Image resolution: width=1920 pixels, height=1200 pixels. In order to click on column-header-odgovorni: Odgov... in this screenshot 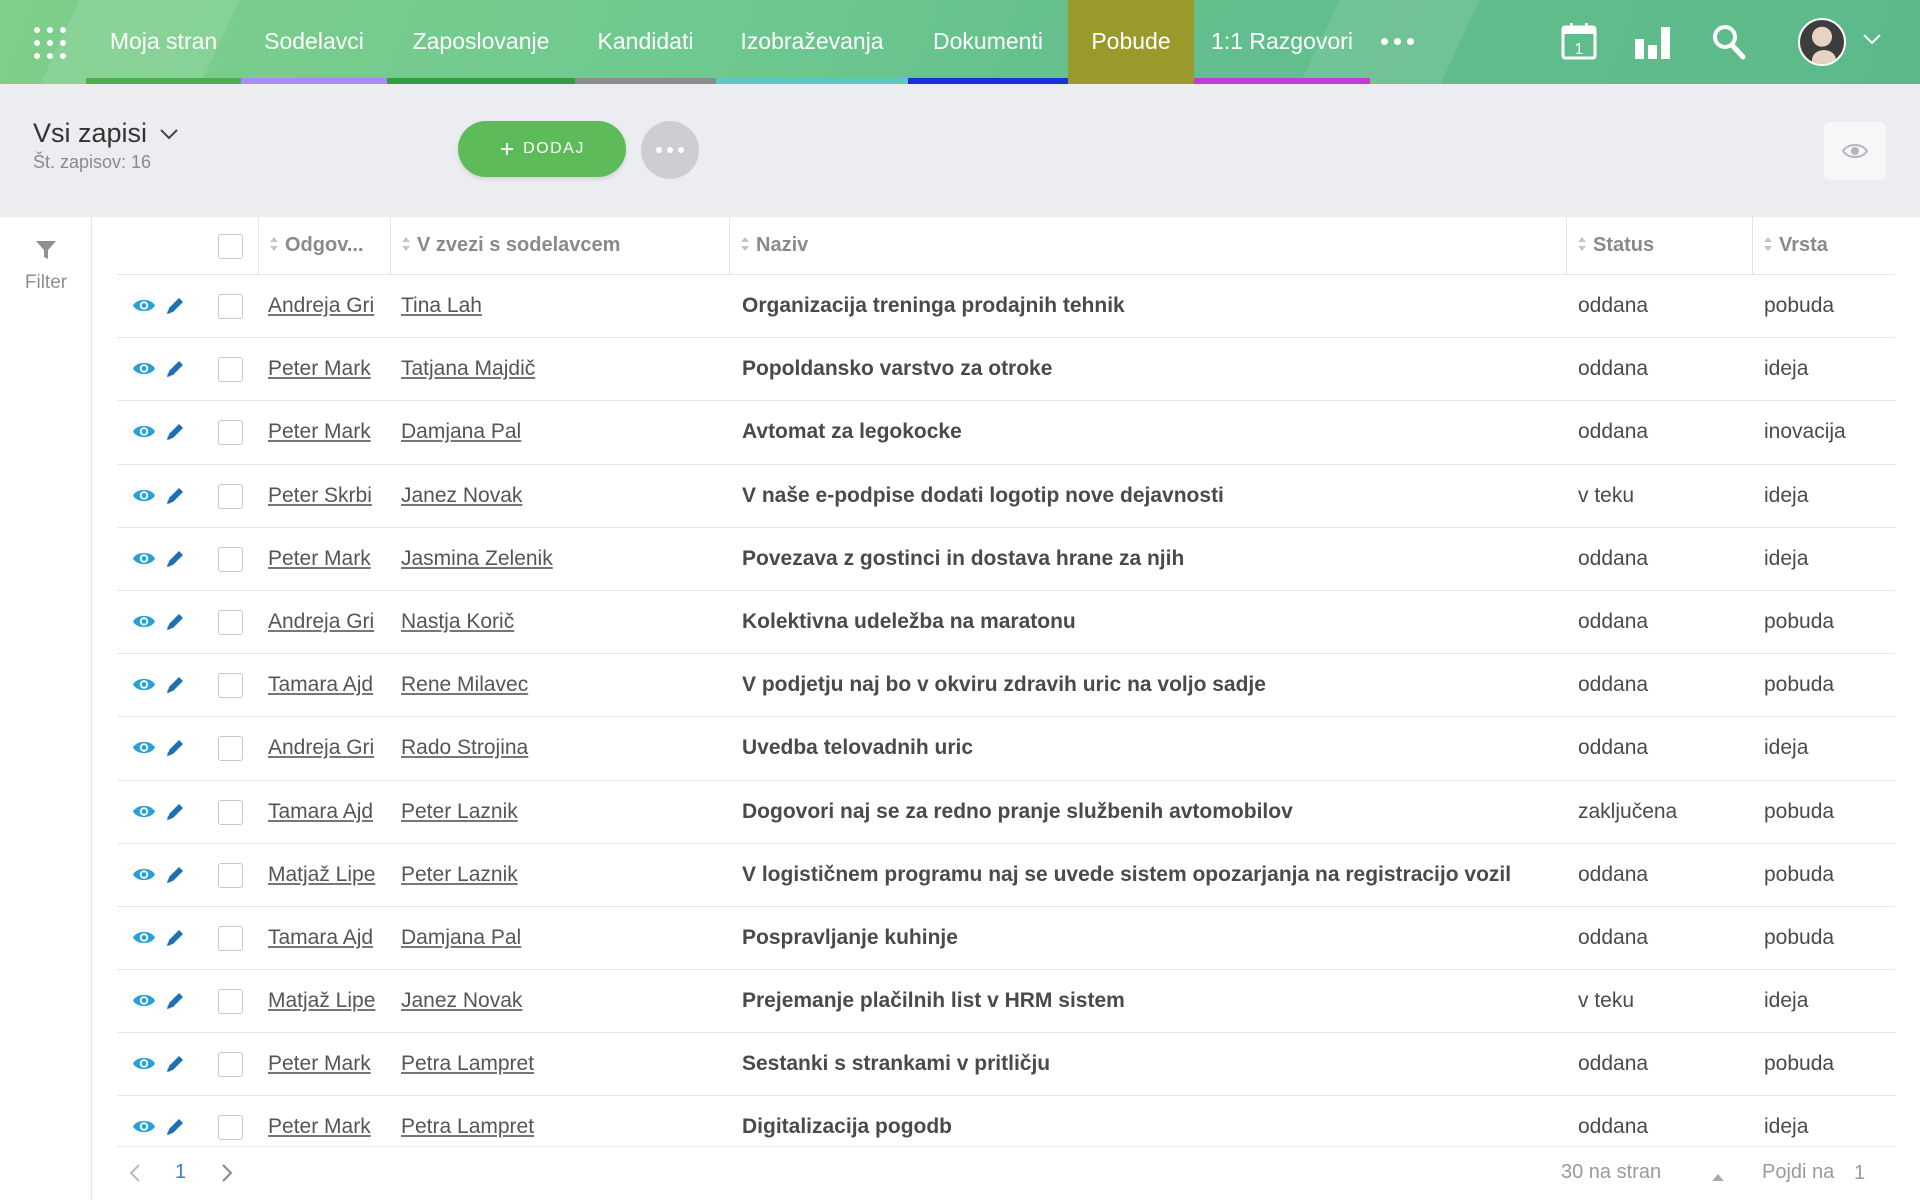, I will do `click(324, 246)`.